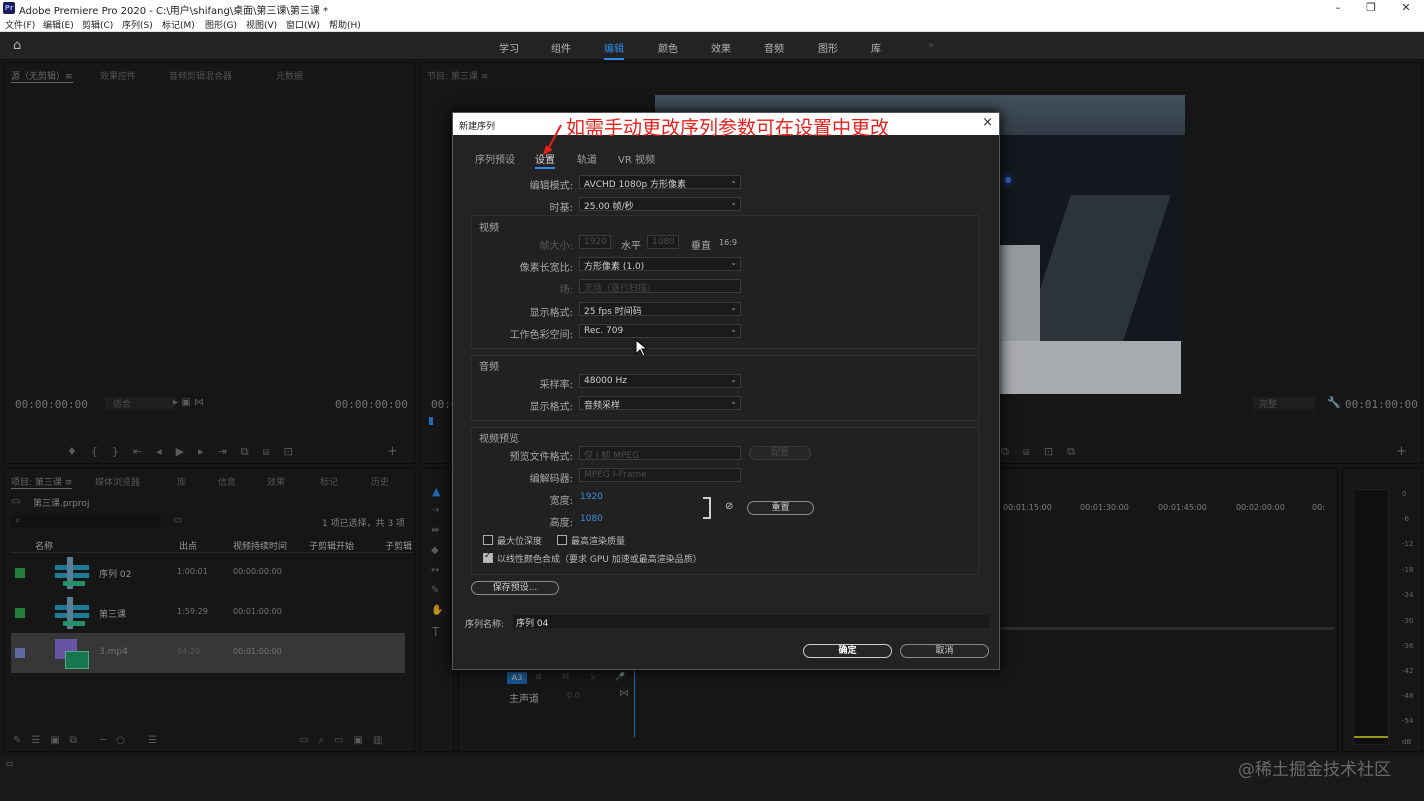 This screenshot has width=1424, height=801. I want to click on frame-width-input: 1920, so click(595, 242).